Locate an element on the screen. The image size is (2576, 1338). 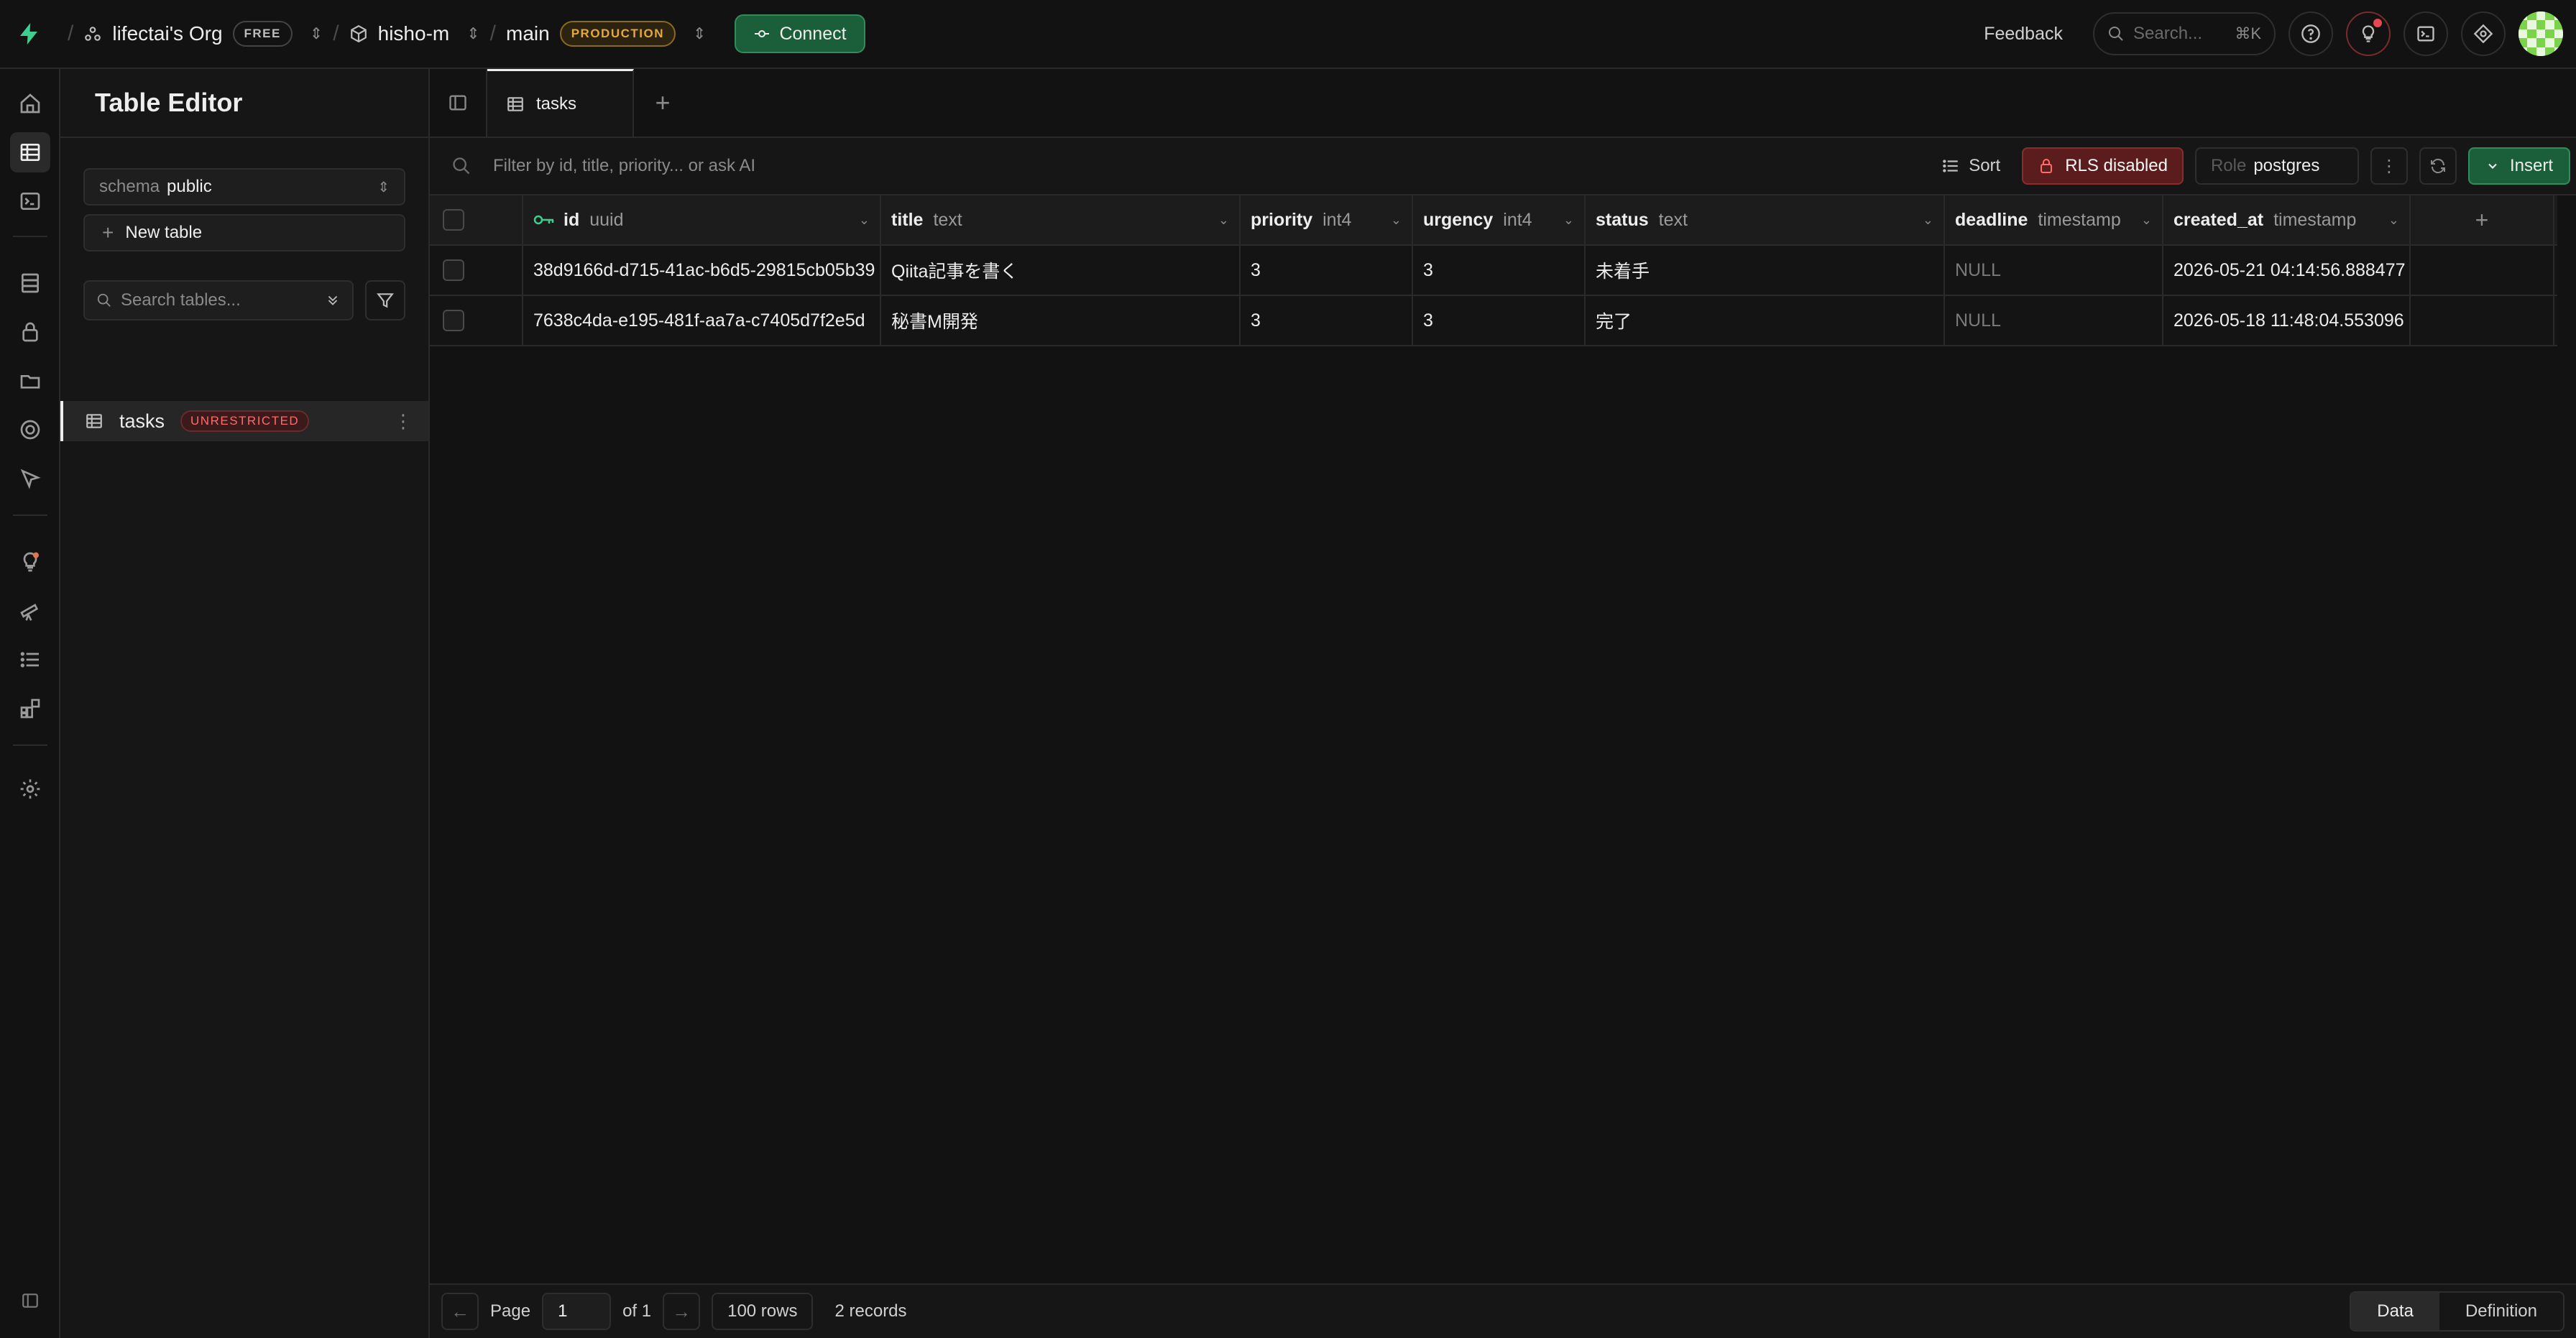
empty-cell is located at coordinates (2482, 270).